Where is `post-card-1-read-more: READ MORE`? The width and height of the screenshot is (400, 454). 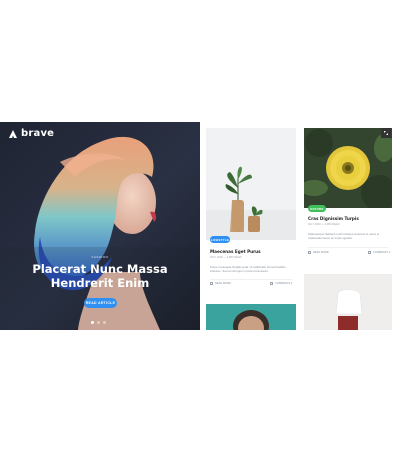
post-card-1-read-more: READ MORE is located at coordinates (220, 283).